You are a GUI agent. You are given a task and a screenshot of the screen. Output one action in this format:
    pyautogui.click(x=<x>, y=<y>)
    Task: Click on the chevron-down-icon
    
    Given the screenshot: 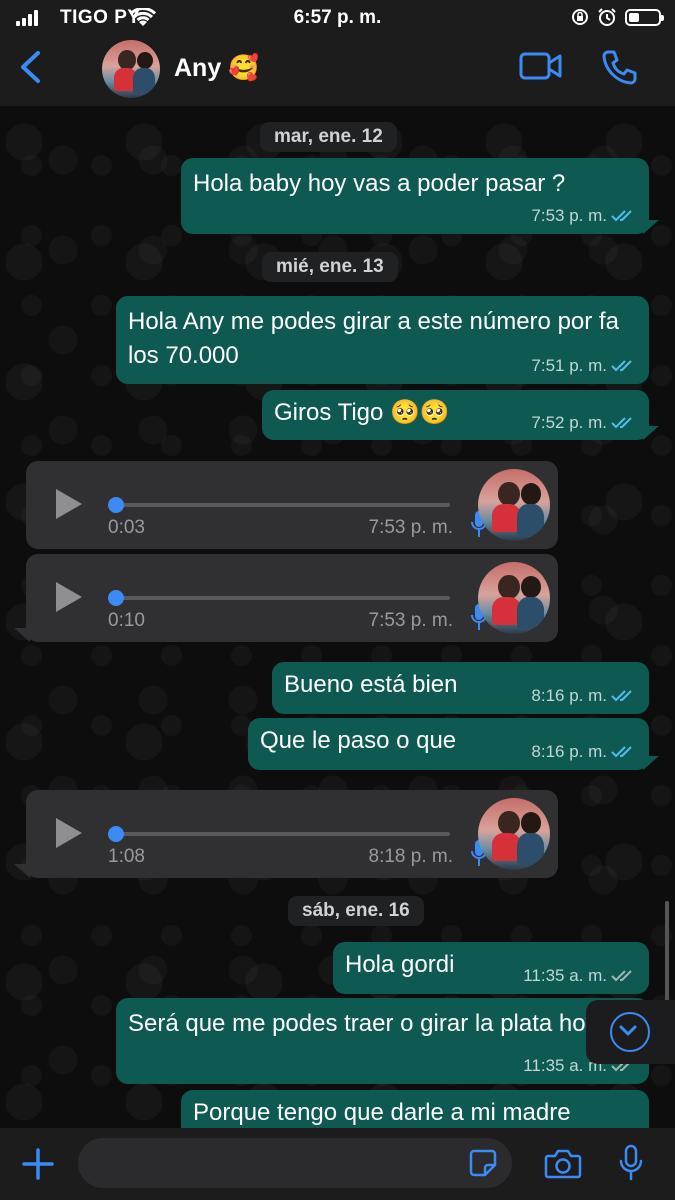 What is the action you would take?
    pyautogui.click(x=630, y=1032)
    